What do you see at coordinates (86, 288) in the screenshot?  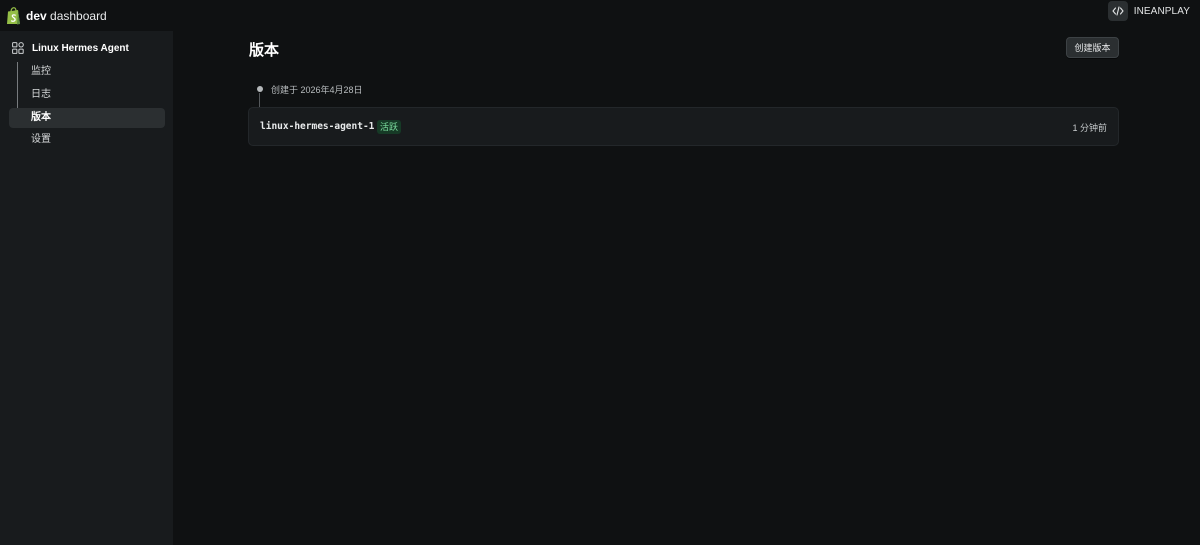 I see `sidebar: Linux Hermes Agent 监控 日志 版本 设置` at bounding box center [86, 288].